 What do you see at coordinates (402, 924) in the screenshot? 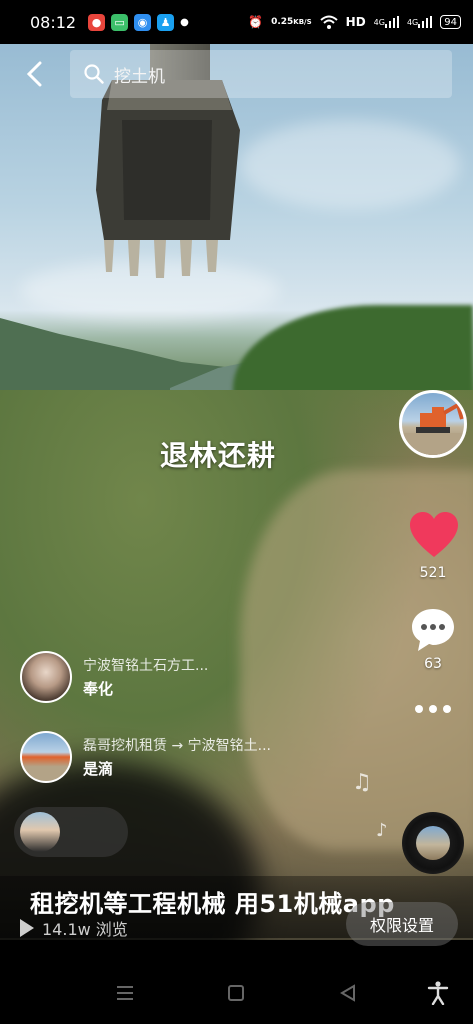
I see `permission-settings-button: 权限设置` at bounding box center [402, 924].